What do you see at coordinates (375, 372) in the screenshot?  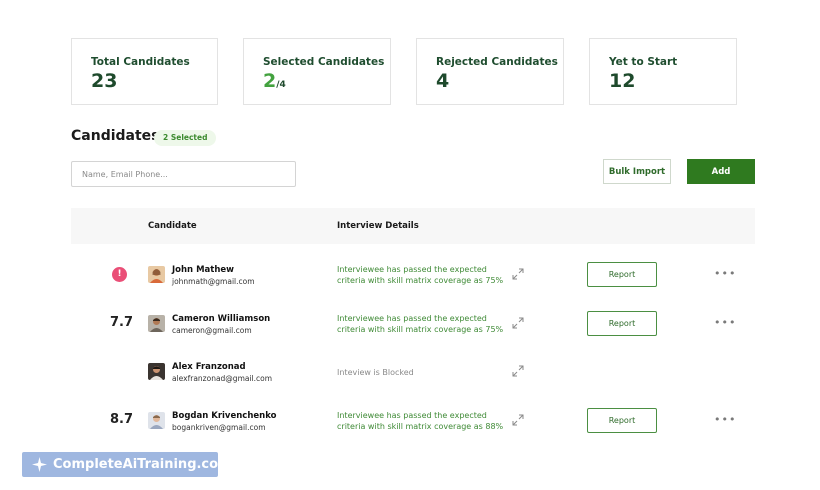 I see `interview-detail: Inteview is Blocked` at bounding box center [375, 372].